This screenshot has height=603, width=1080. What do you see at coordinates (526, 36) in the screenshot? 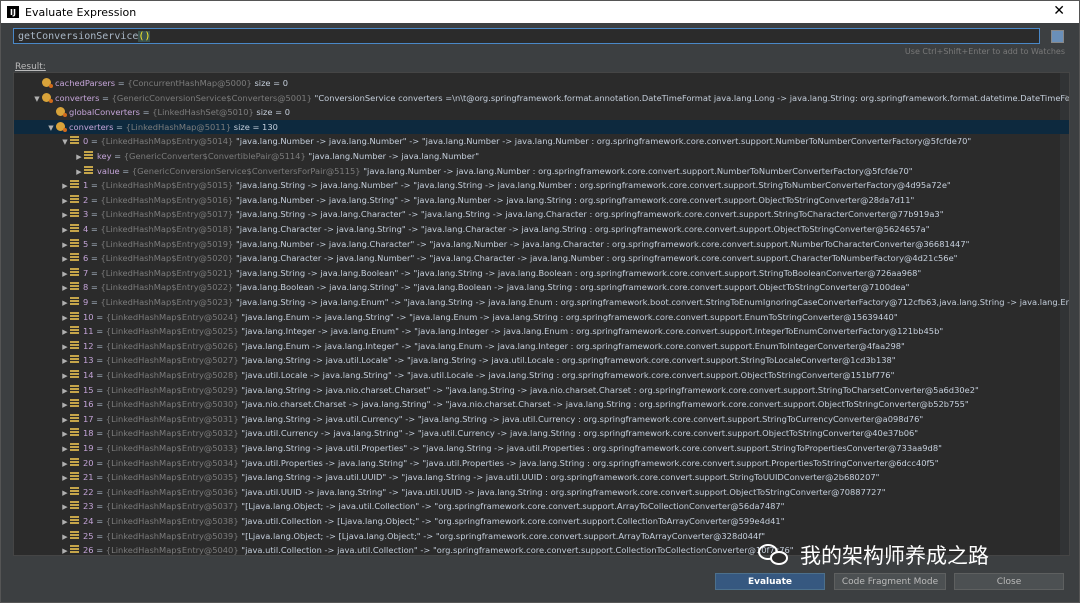
I see `expression-input: getConversionService()` at bounding box center [526, 36].